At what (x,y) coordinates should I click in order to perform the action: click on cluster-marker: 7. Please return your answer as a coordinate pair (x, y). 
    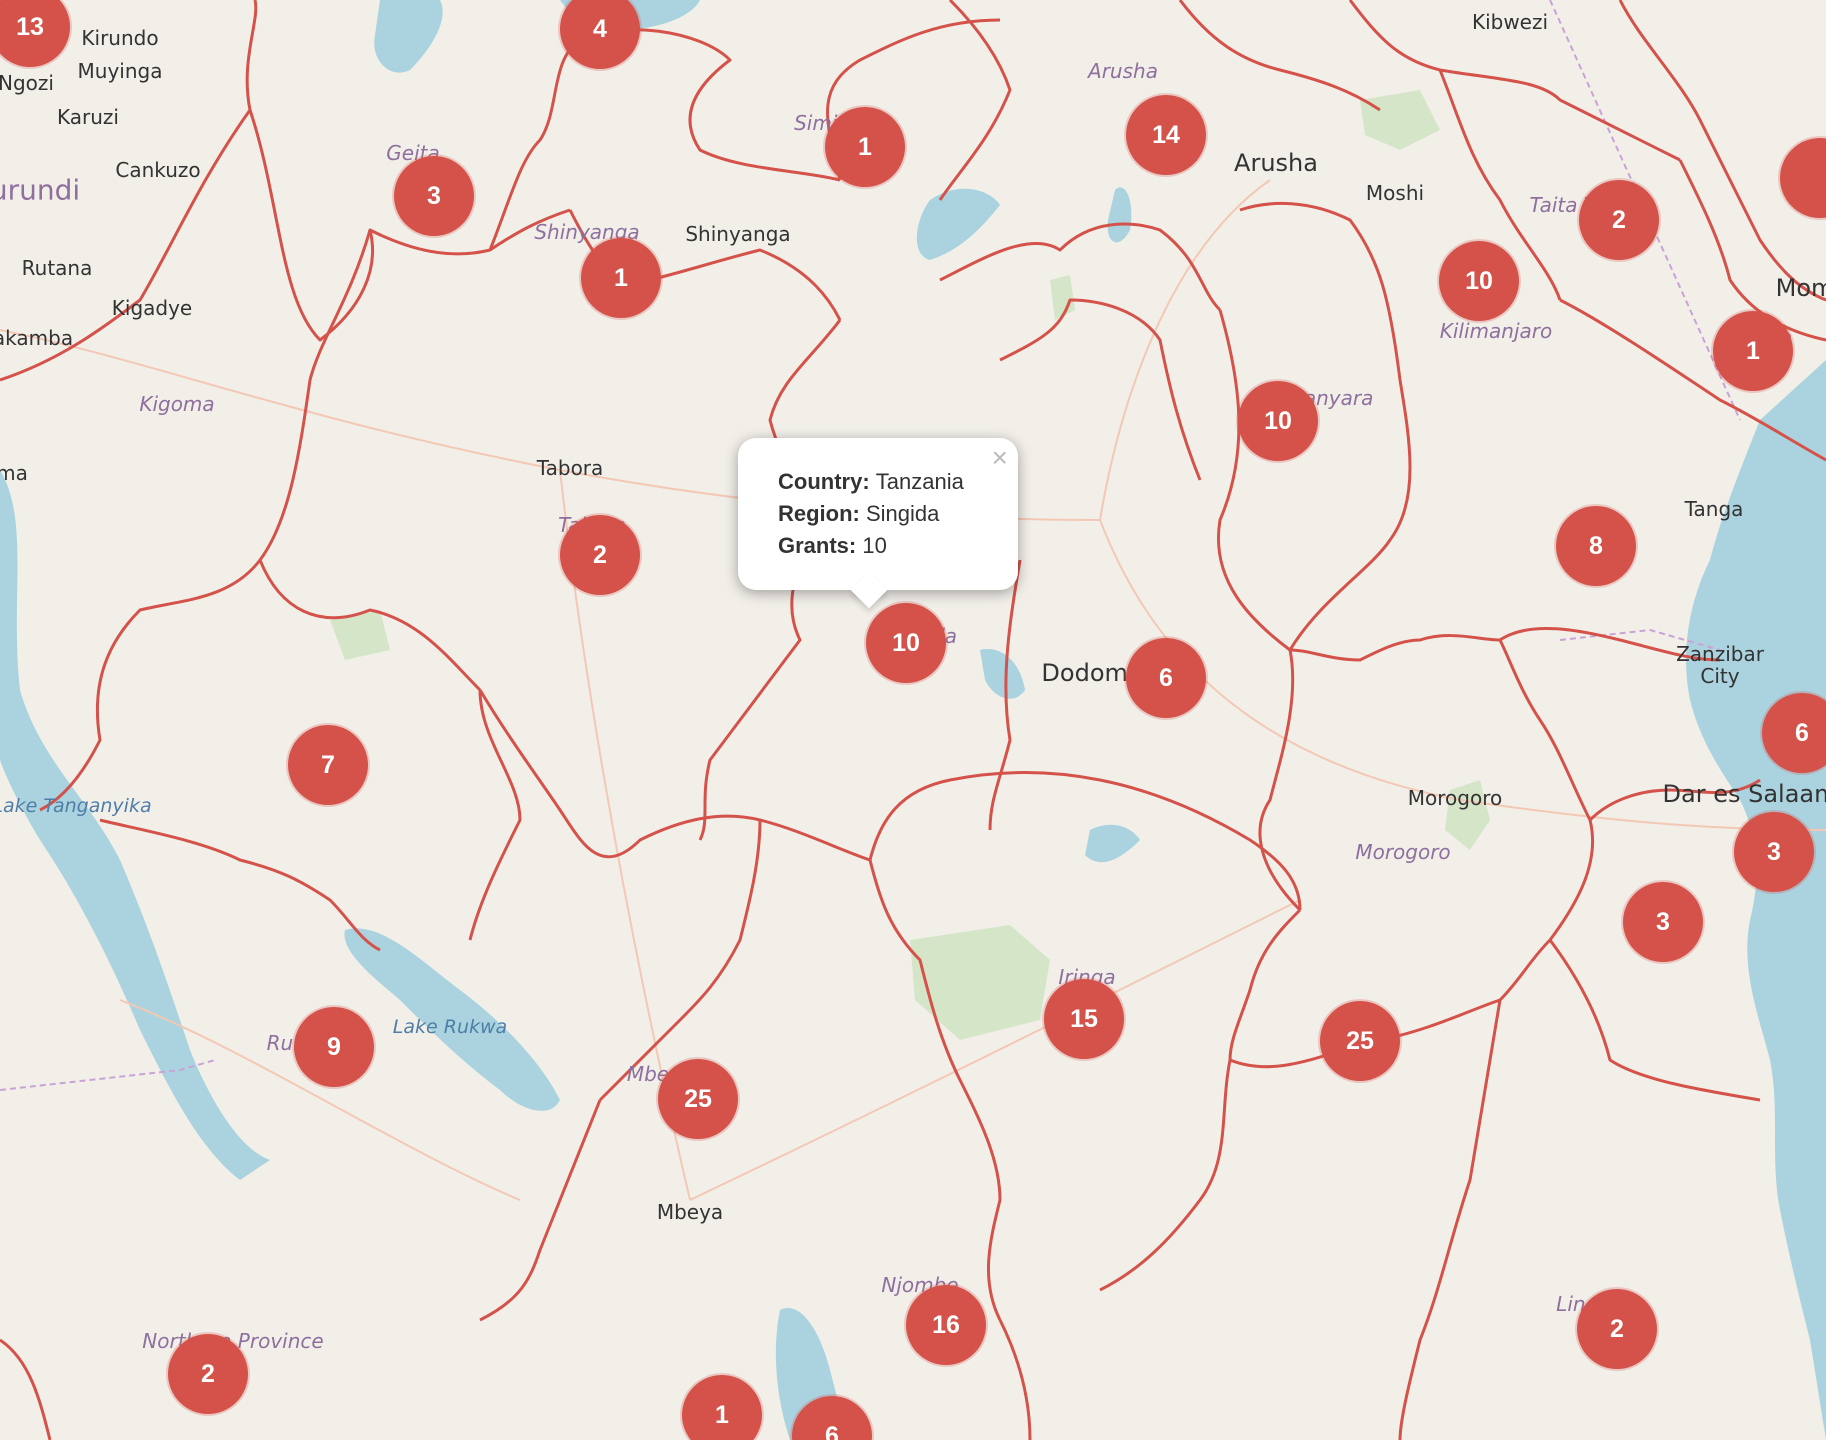
    Looking at the image, I should click on (328, 765).